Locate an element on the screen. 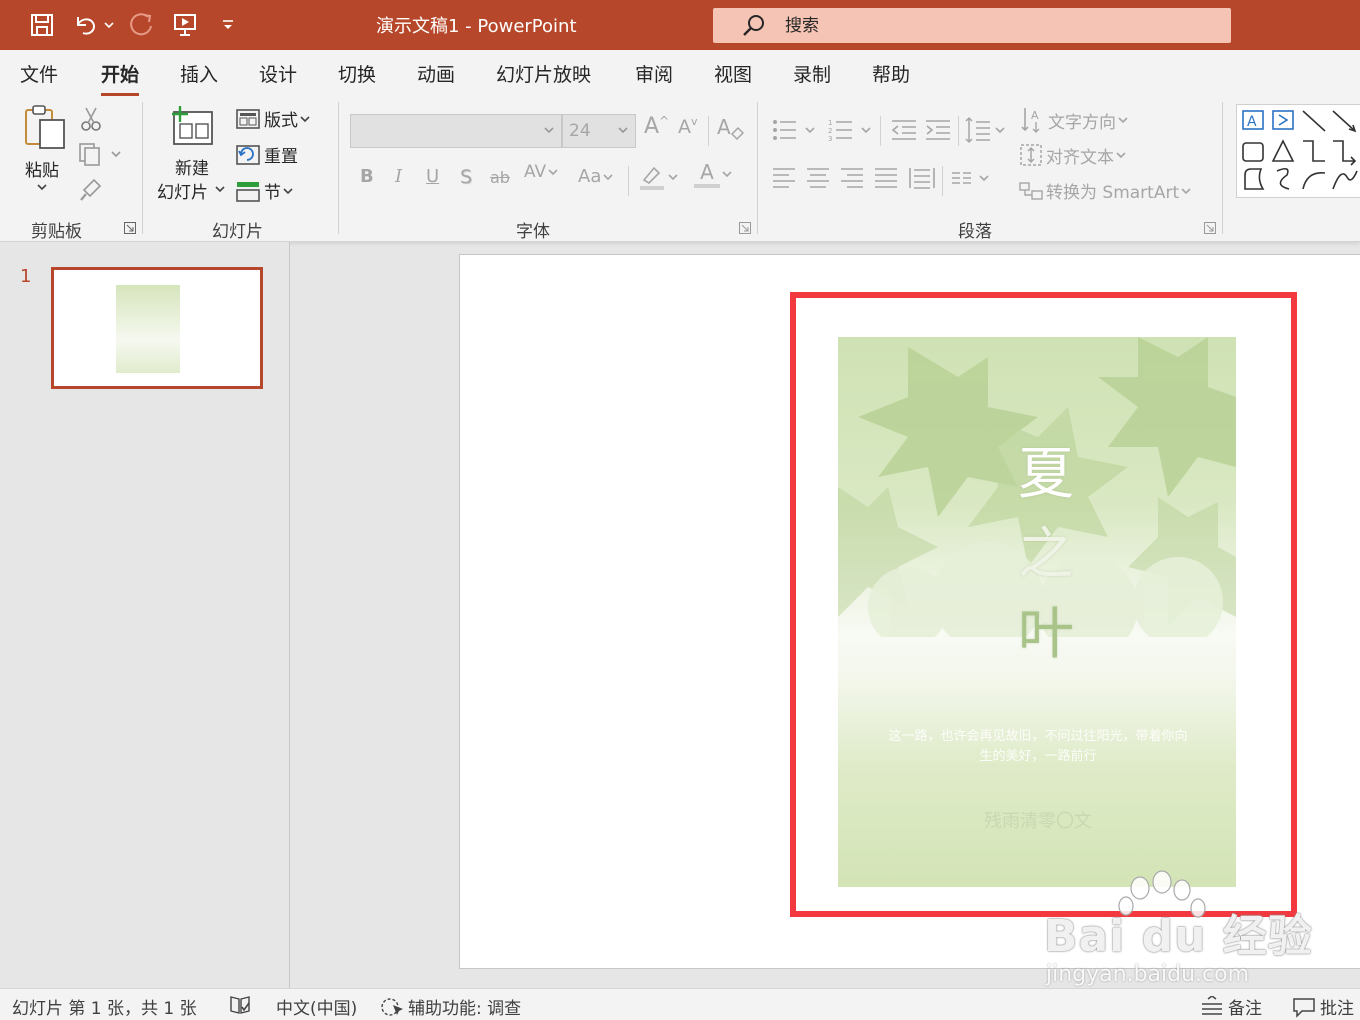  section-button: 节 is located at coordinates (265, 190).